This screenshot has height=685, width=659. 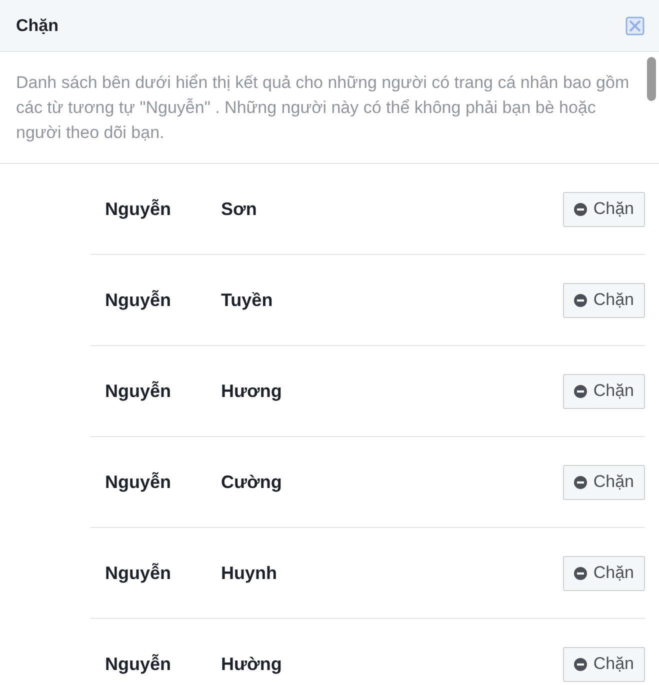 What do you see at coordinates (251, 664) in the screenshot?
I see `given-name: Hường` at bounding box center [251, 664].